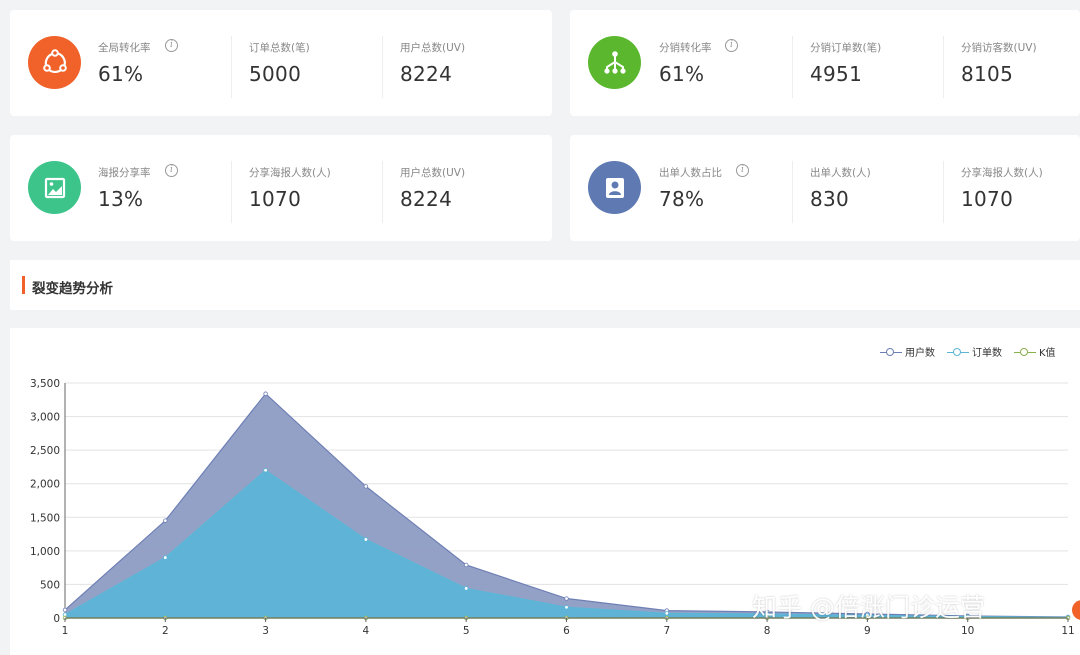 The width and height of the screenshot is (1080, 655). Describe the element at coordinates (279, 48) in the screenshot. I see `stat-label: 订单总数(笔)` at that location.